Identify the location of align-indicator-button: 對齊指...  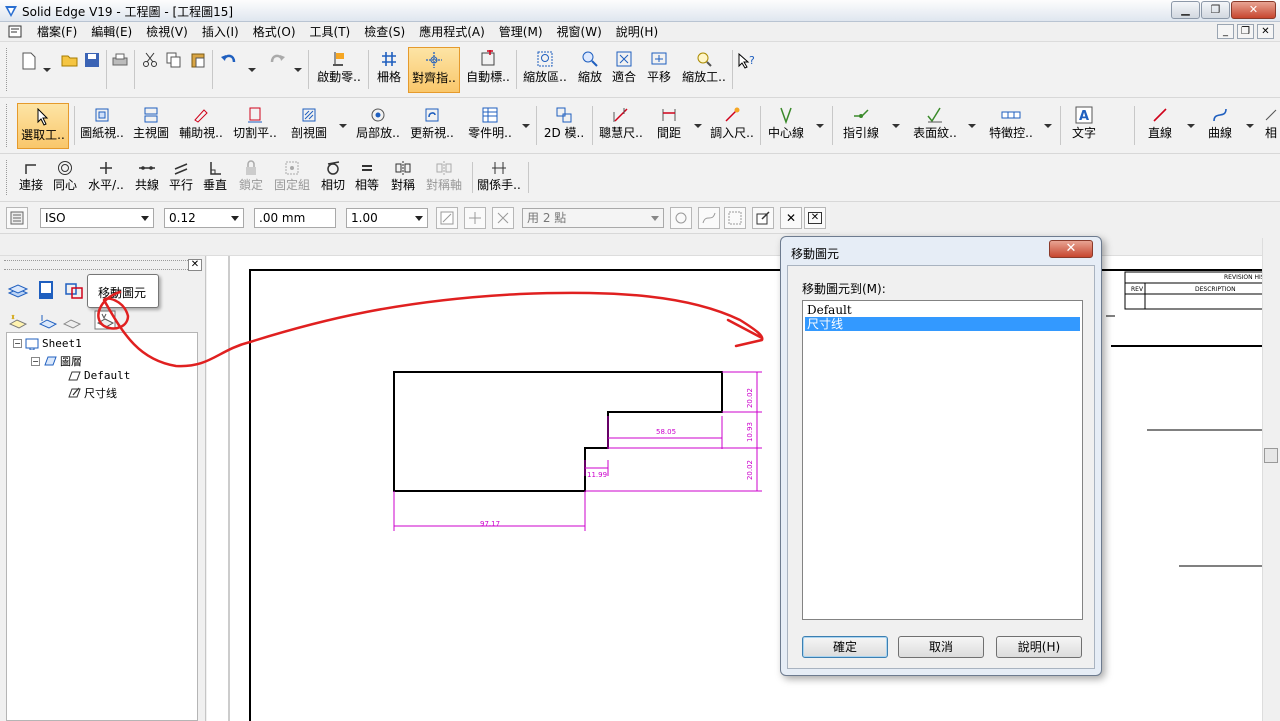
(434, 70).